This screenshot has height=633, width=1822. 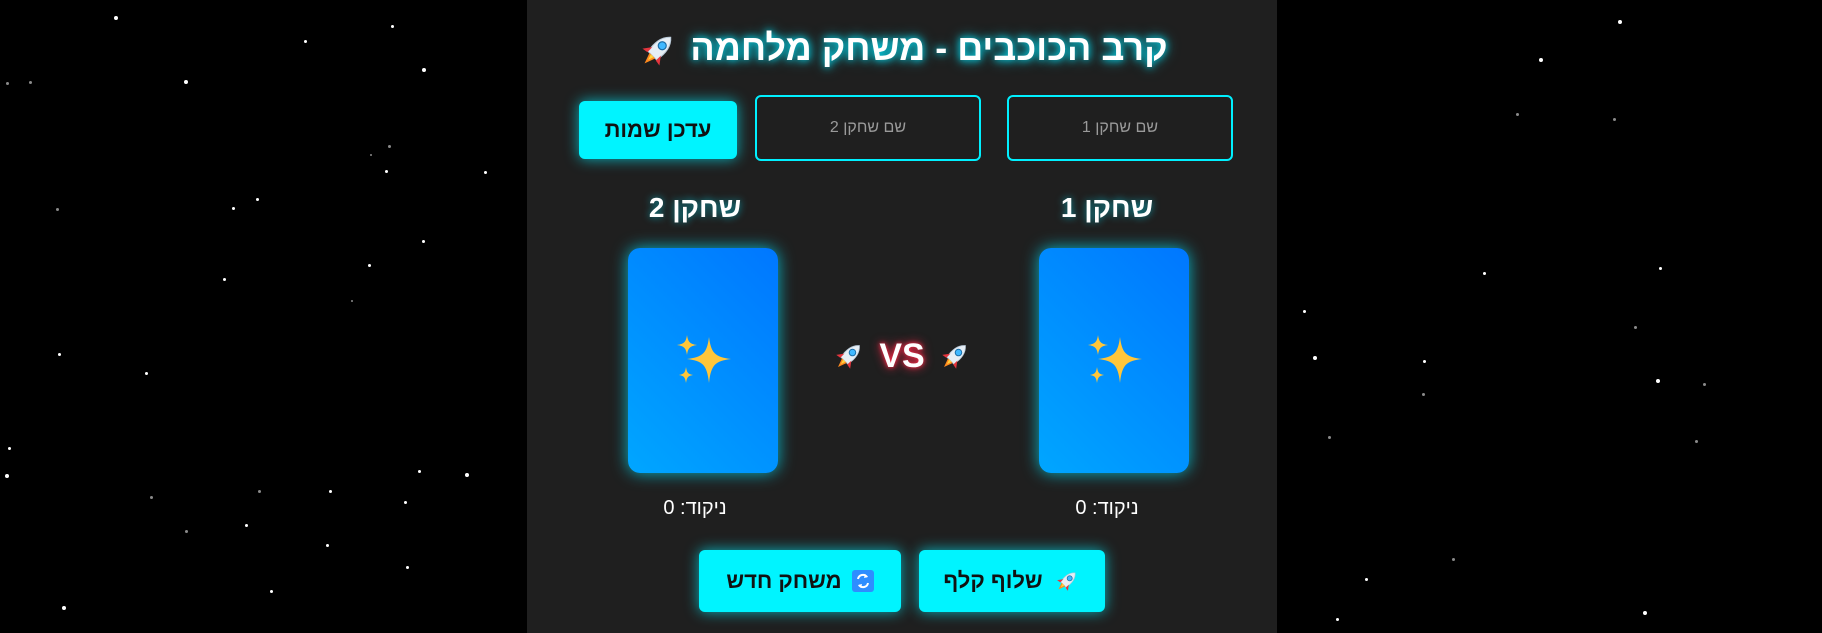 I want to click on new-game-button: משחק חדש, so click(x=800, y=581).